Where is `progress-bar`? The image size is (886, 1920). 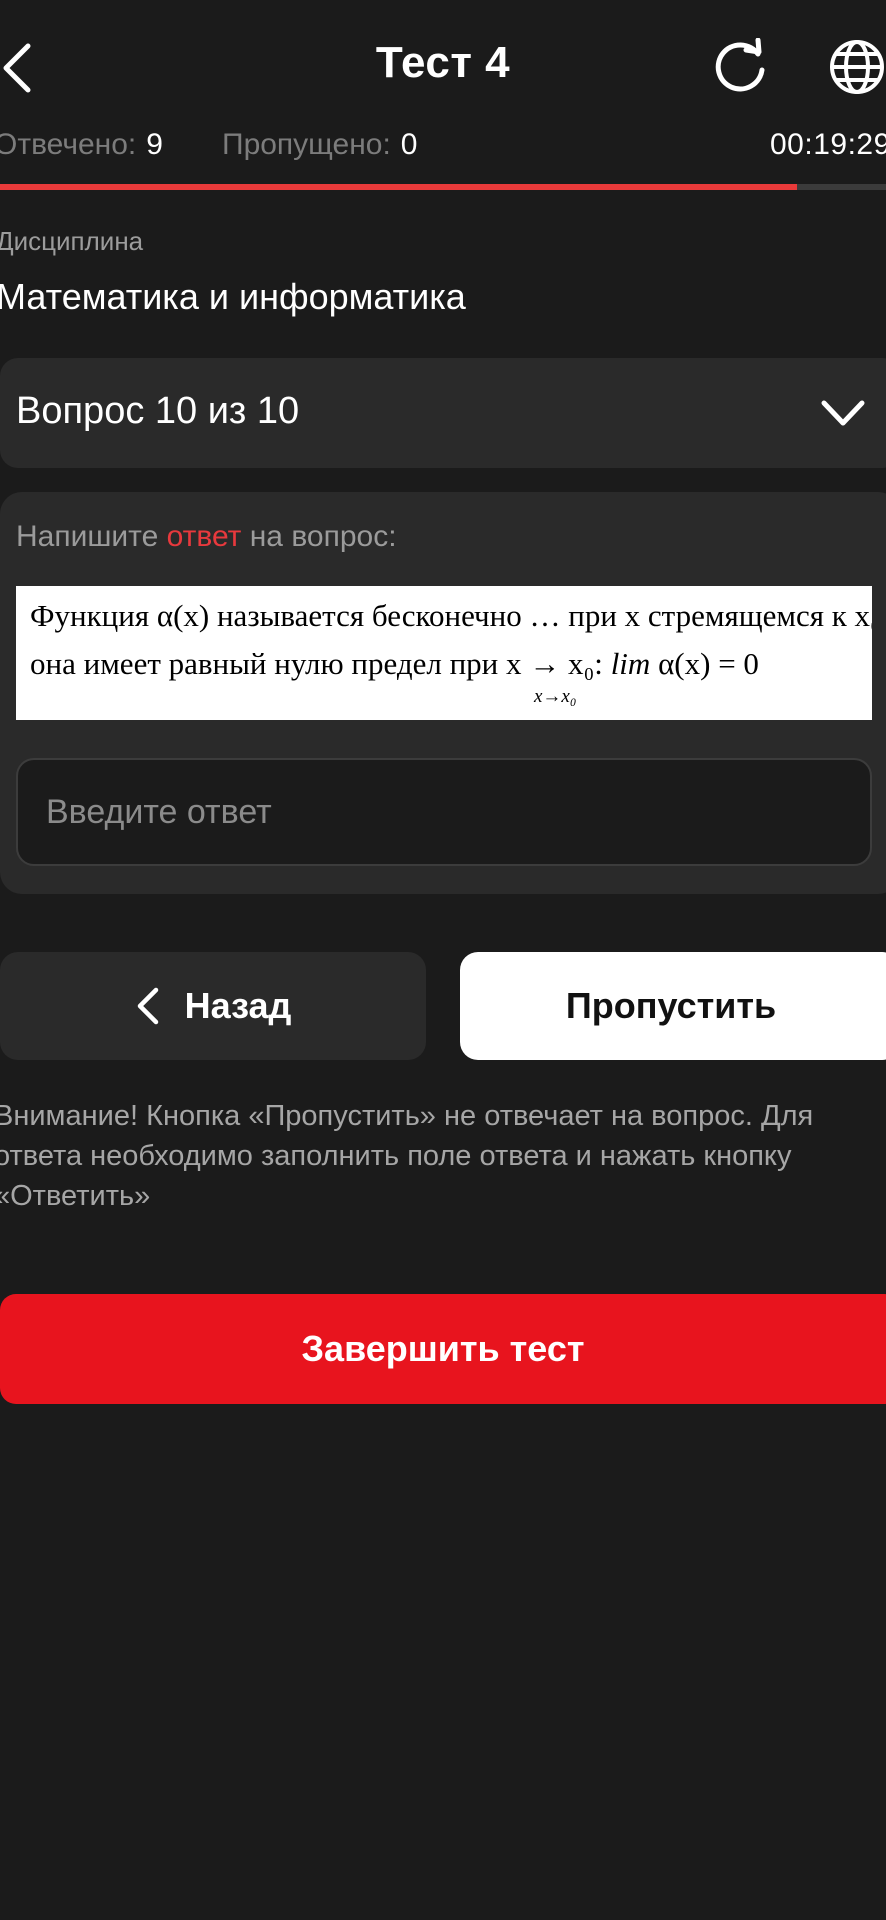
progress-bar is located at coordinates (443, 187).